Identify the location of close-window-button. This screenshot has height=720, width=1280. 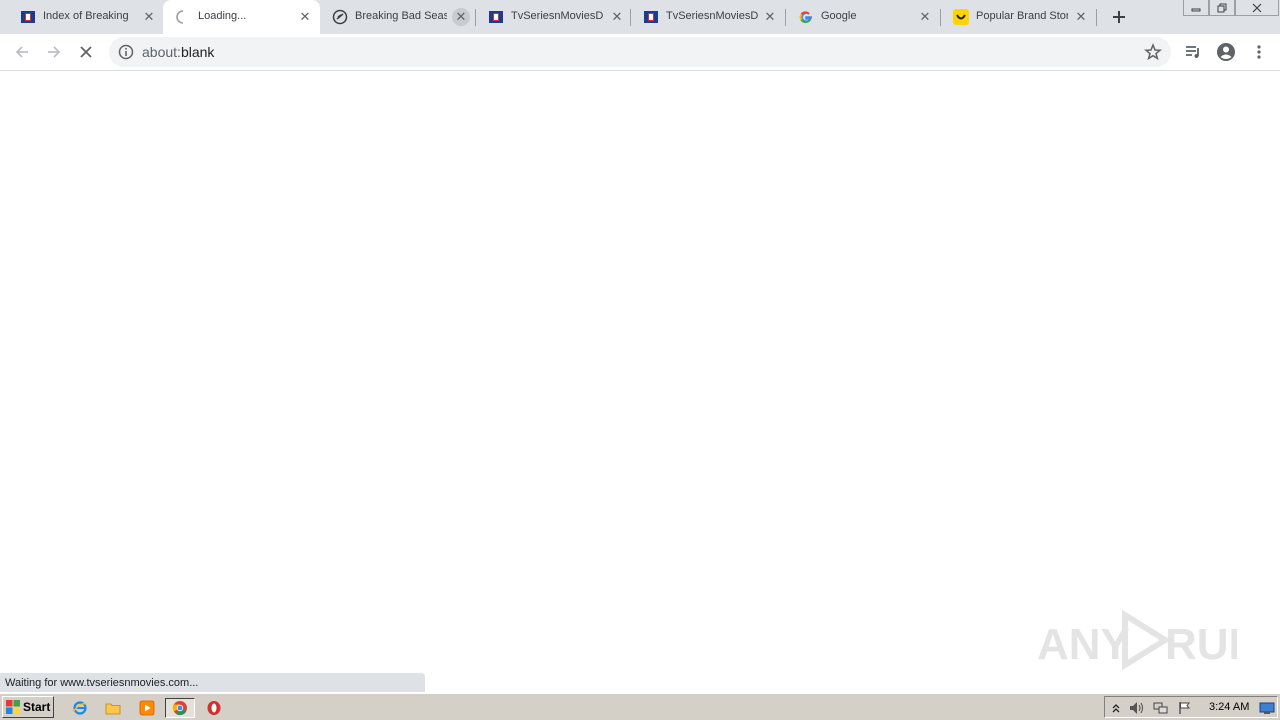
(1257, 8).